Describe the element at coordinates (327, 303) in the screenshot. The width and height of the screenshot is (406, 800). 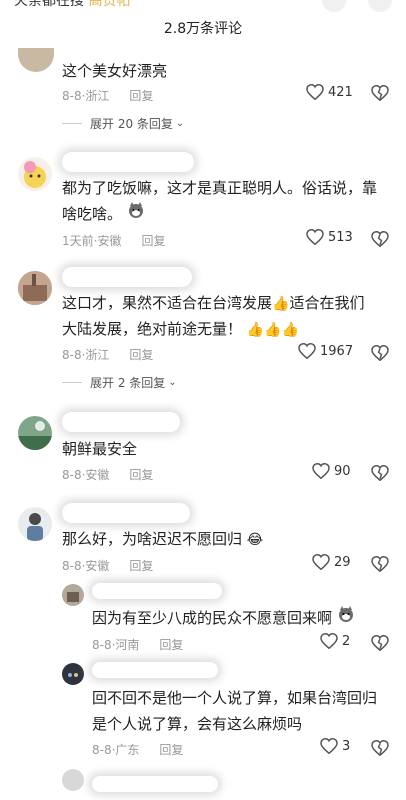
I see `comment-text-line: 适合在我们` at that location.